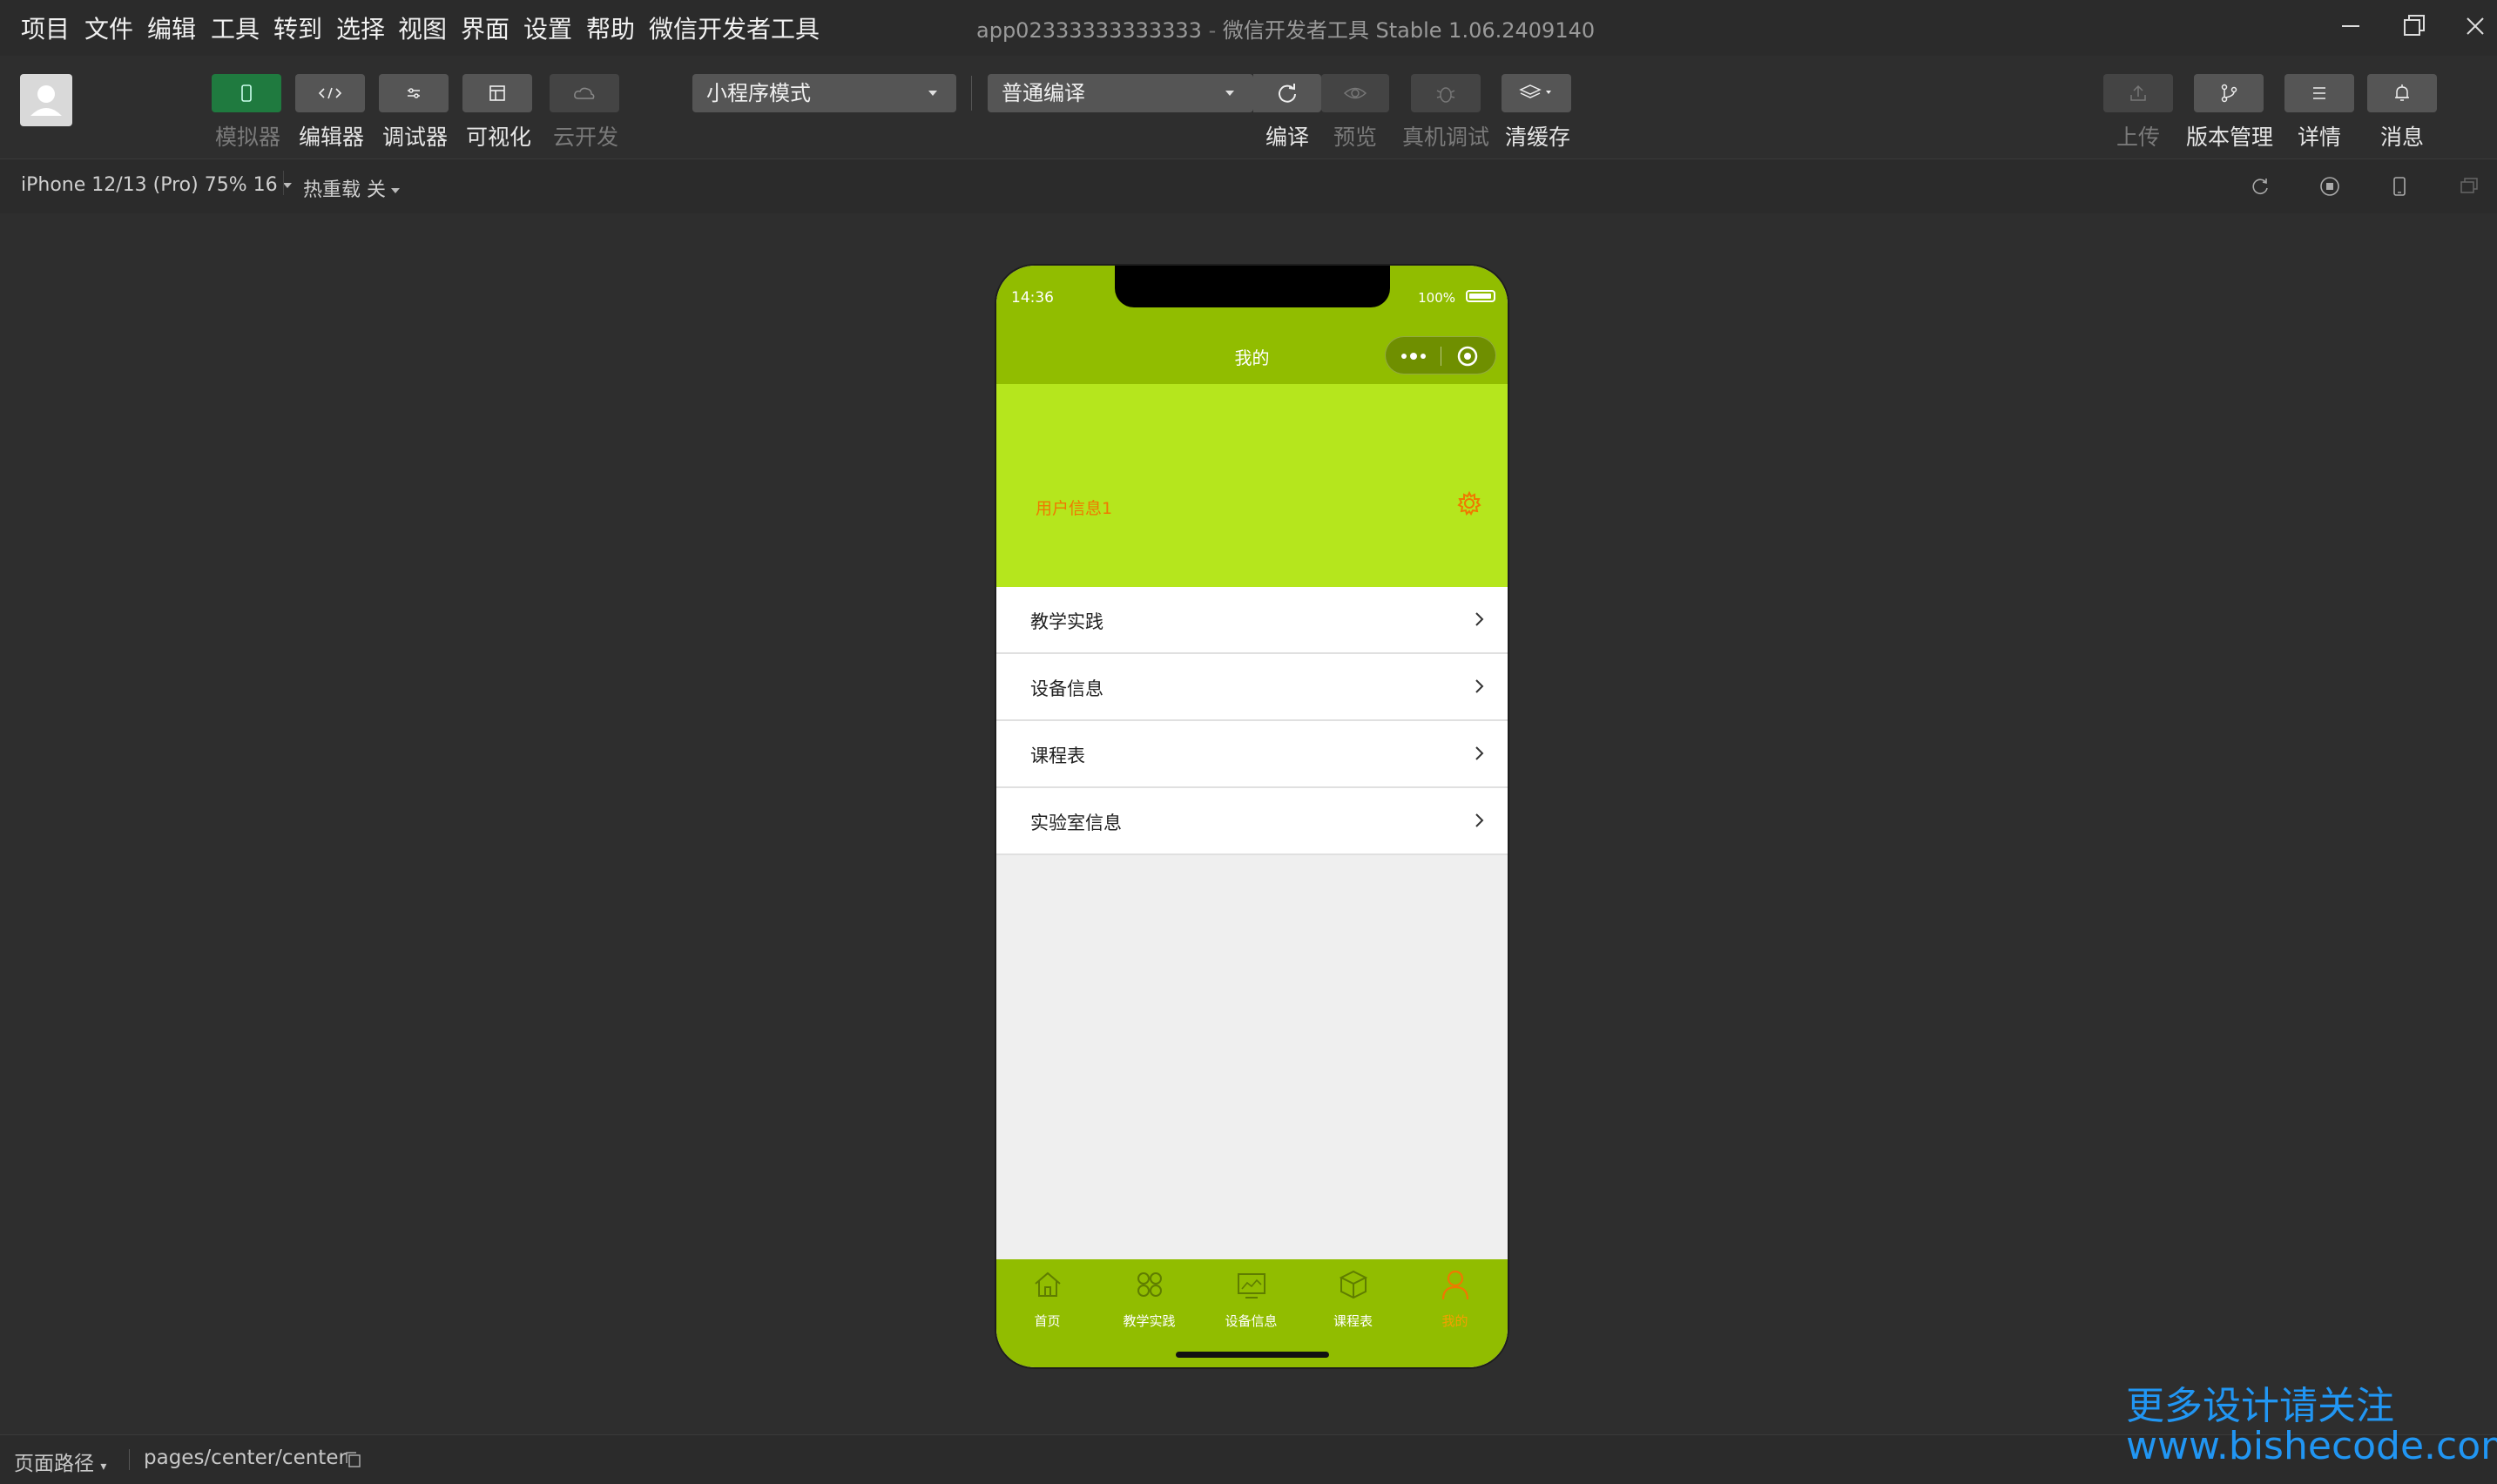 This screenshot has width=2497, height=1484. I want to click on project-name: app02333333333333, so click(1089, 31).